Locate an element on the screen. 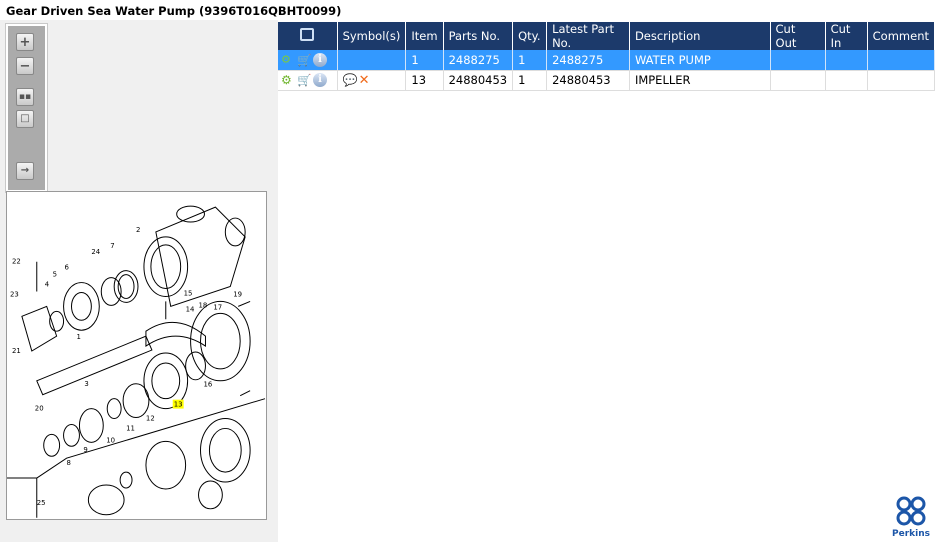 The width and height of the screenshot is (935, 542). col-parts-no: Parts No. is located at coordinates (478, 36).